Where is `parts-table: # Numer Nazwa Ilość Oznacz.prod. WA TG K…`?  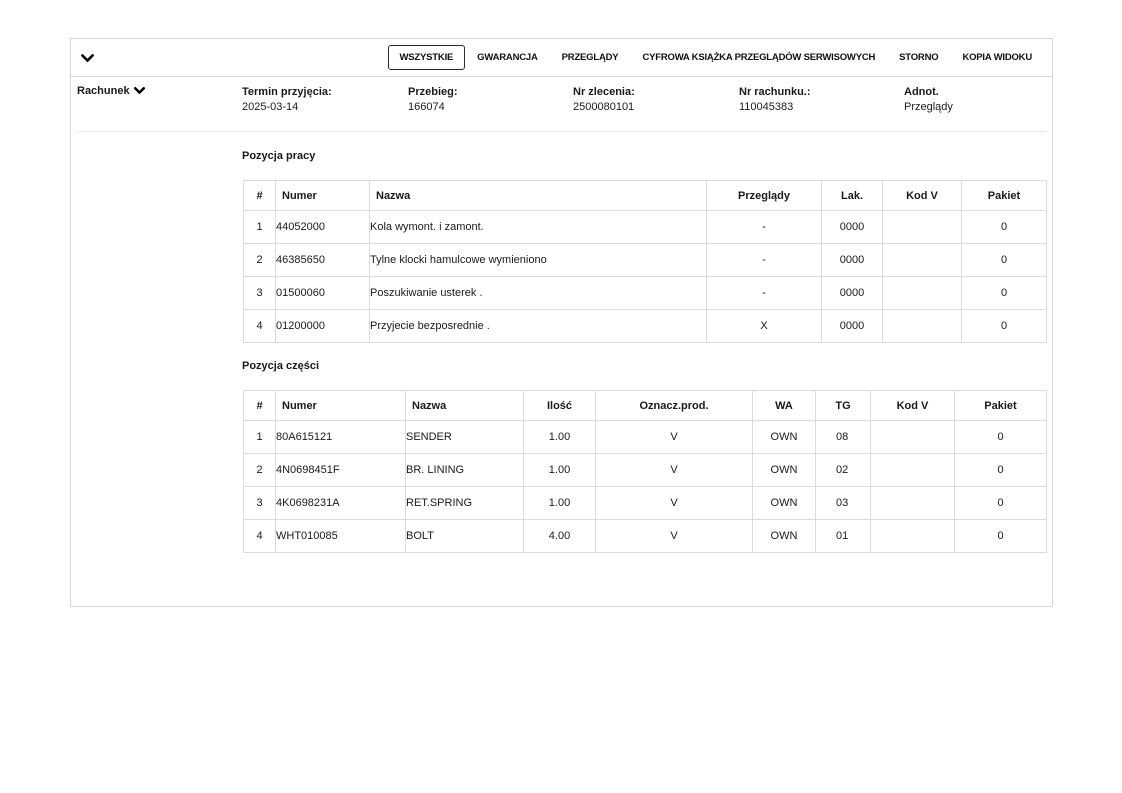
parts-table: # Numer Nazwa Ilość Oznacz.prod. WA TG K… is located at coordinates (645, 471).